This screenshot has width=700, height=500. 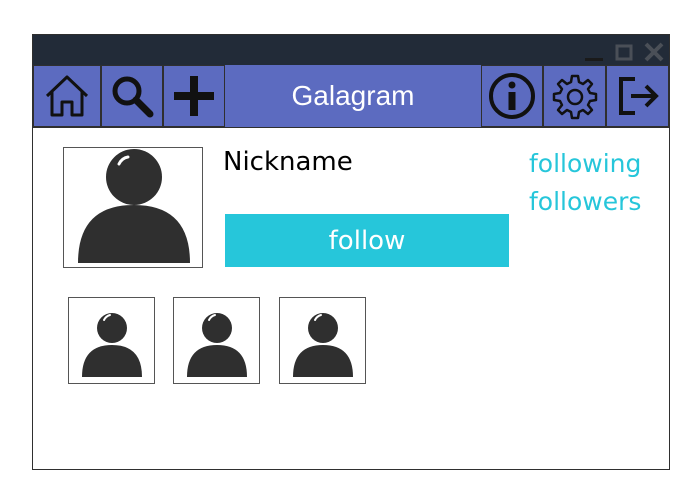 I want to click on following-link: following, so click(x=585, y=163).